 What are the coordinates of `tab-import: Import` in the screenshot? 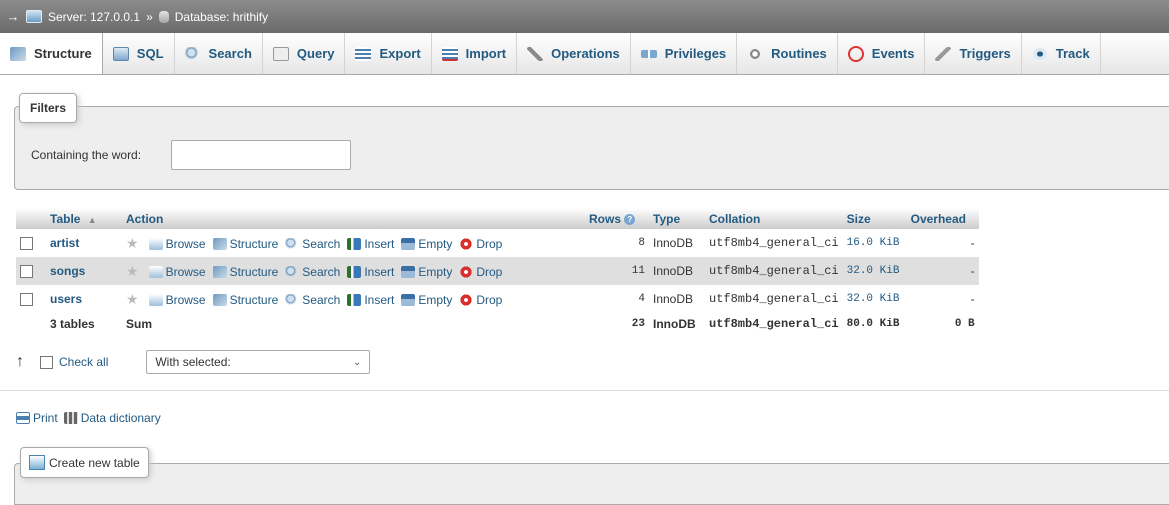 It's located at (475, 53).